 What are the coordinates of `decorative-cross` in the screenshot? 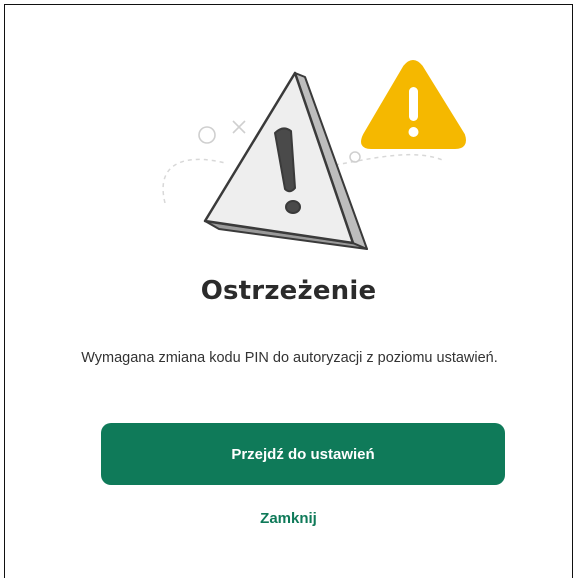 It's located at (239, 127).